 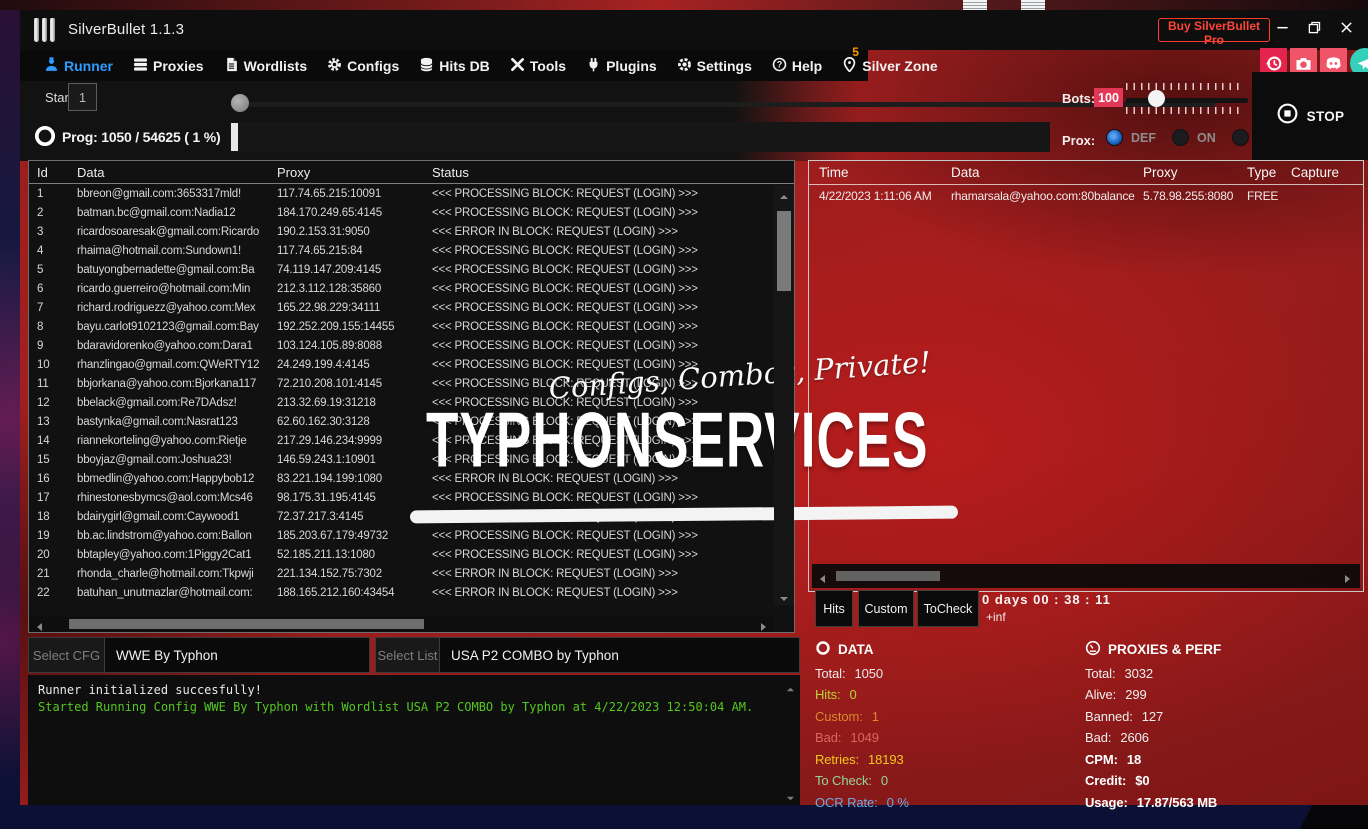 I want to click on stop-button: STOP, so click(x=1310, y=116).